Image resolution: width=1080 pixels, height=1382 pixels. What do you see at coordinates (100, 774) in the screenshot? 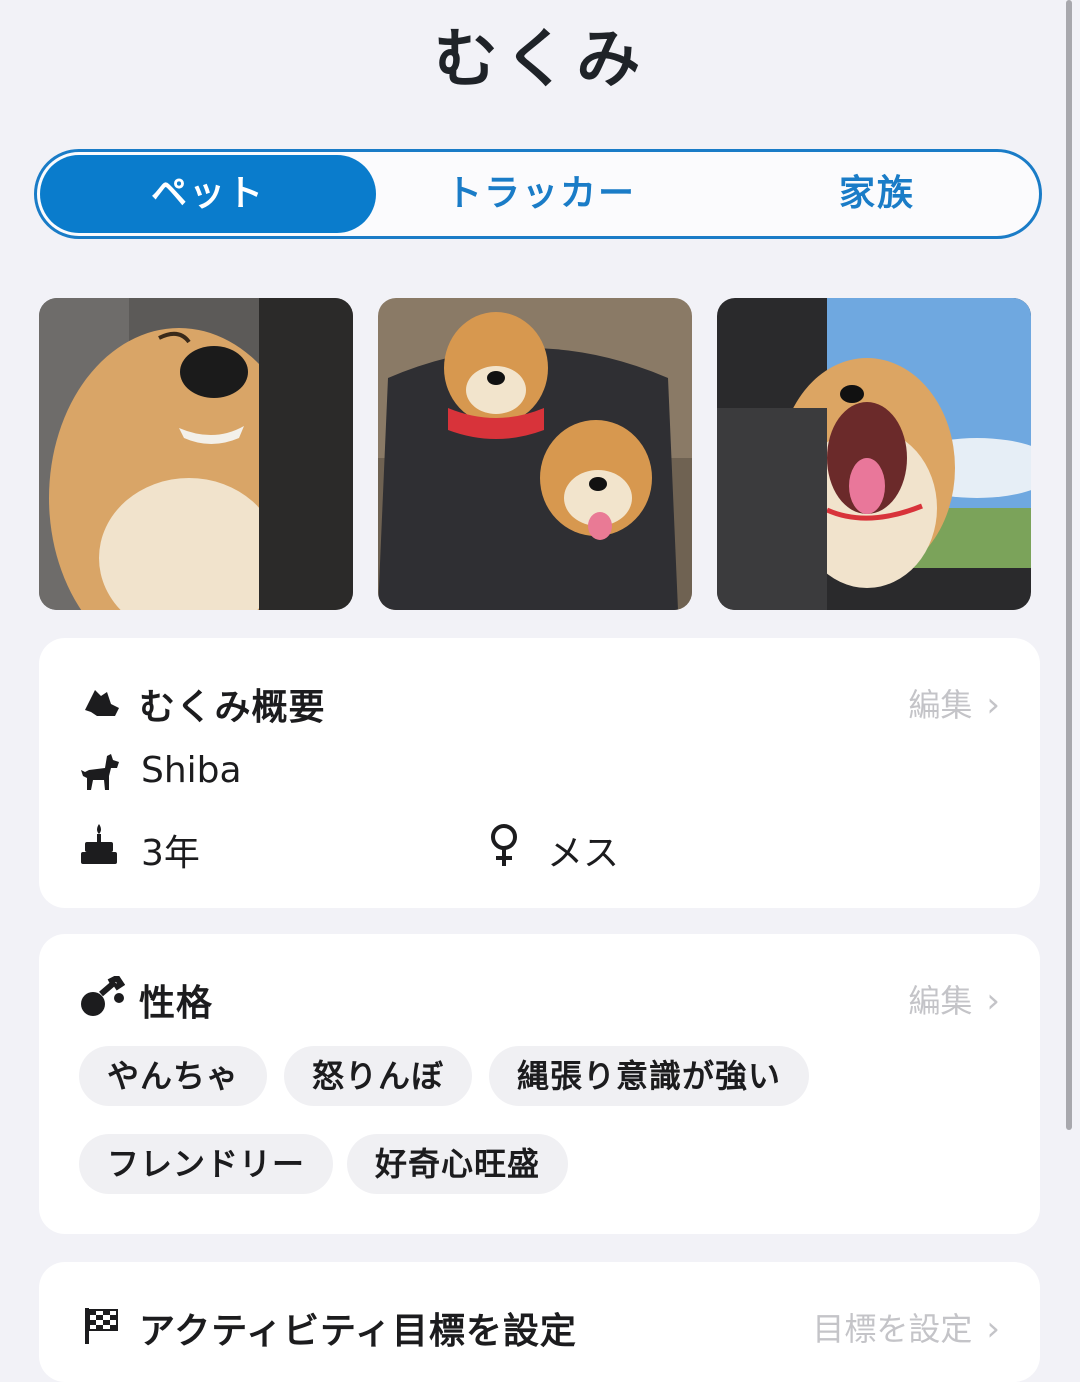
I see `dog-icon` at bounding box center [100, 774].